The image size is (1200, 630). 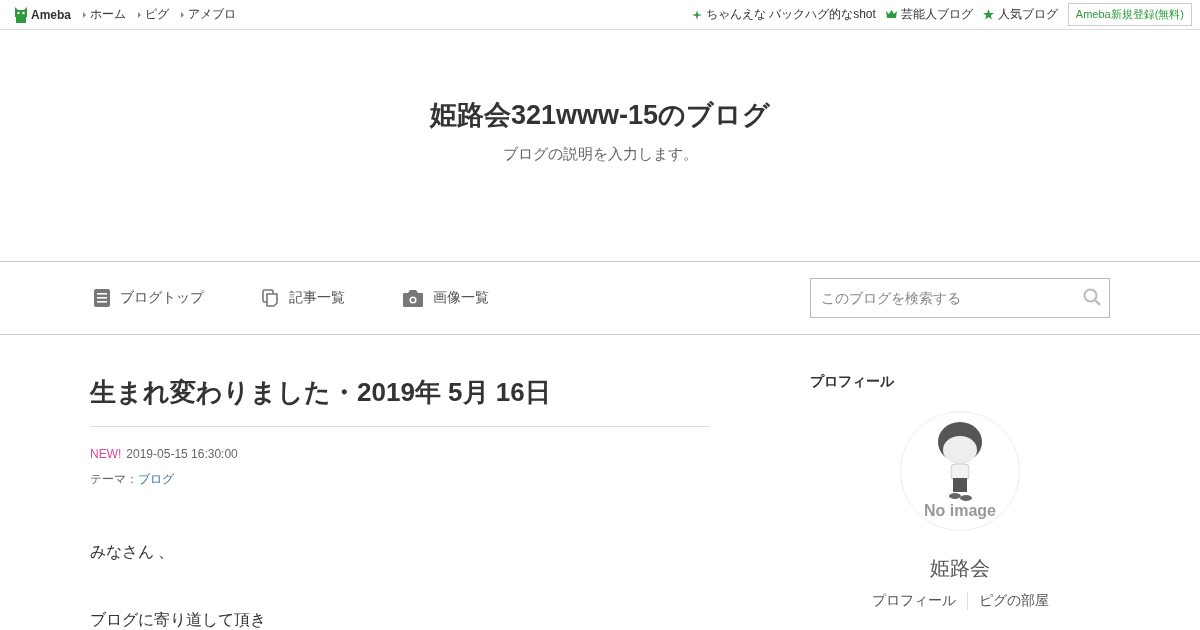 What do you see at coordinates (960, 461) in the screenshot?
I see `avatar-figure-icon` at bounding box center [960, 461].